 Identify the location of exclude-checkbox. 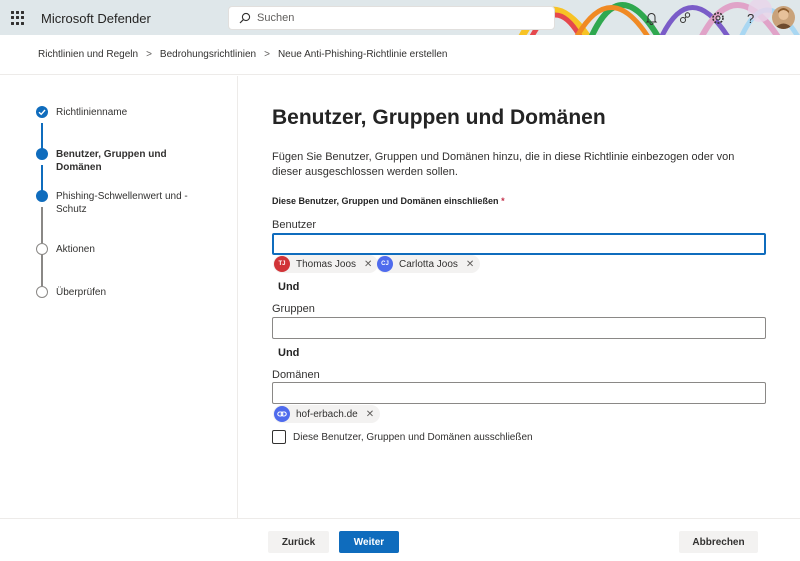
(279, 437).